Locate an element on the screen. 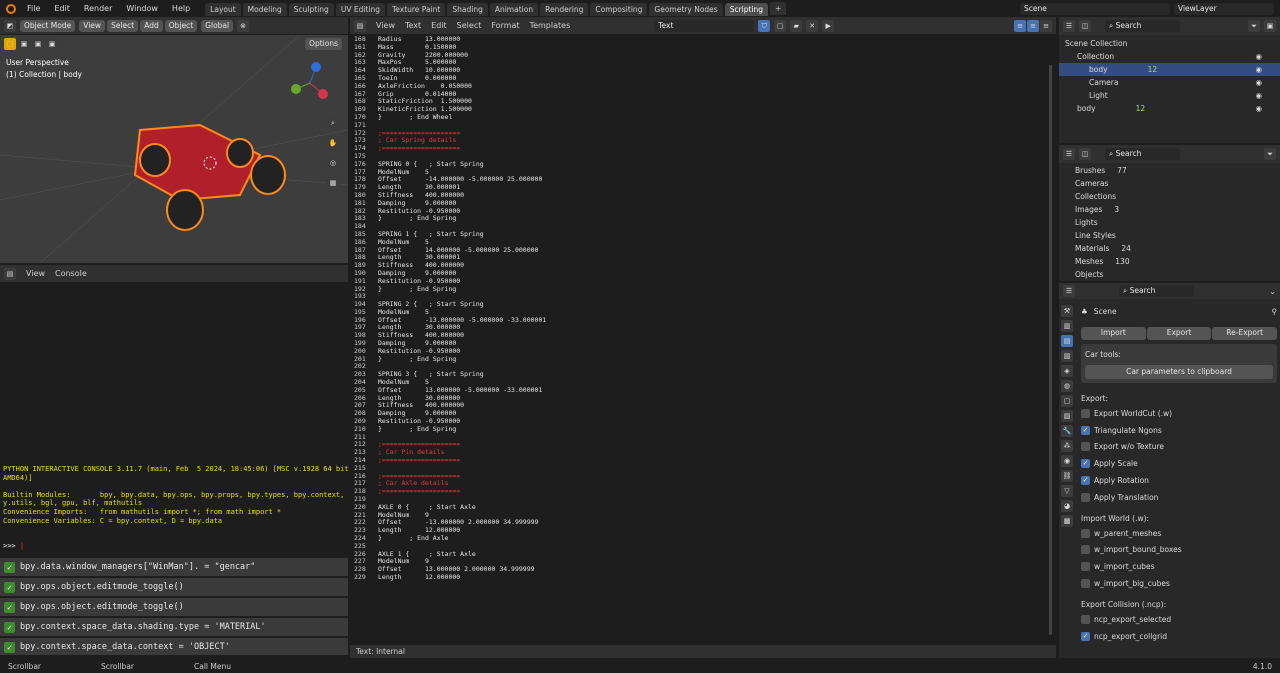 This screenshot has height=673, width=1280. text-editor-icon: ▤ is located at coordinates (360, 25).